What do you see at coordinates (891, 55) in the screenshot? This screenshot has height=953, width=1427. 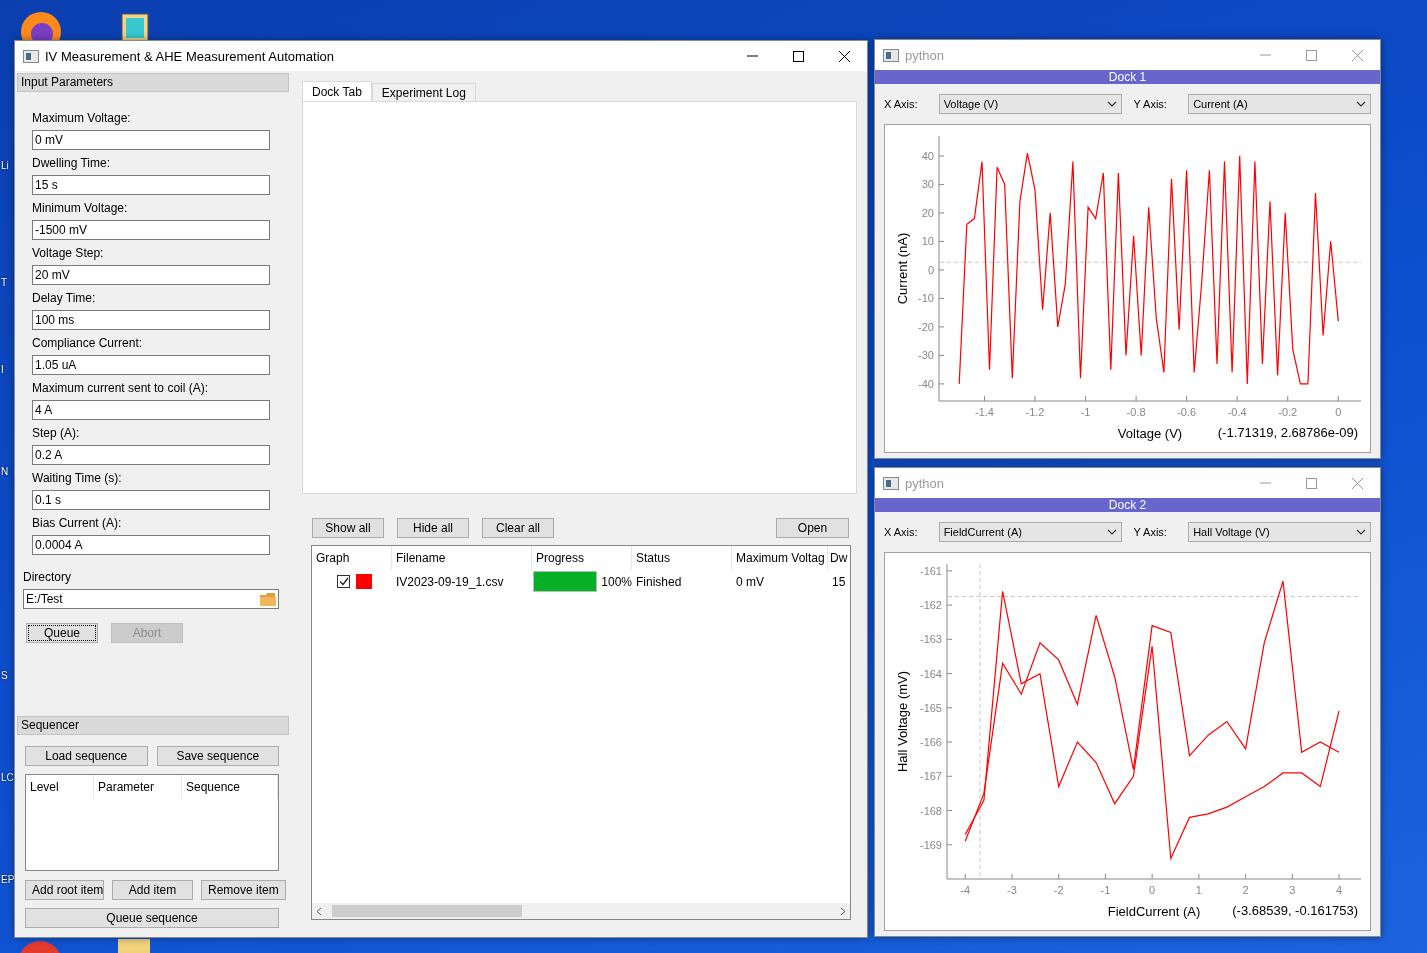 I see `window-icon` at bounding box center [891, 55].